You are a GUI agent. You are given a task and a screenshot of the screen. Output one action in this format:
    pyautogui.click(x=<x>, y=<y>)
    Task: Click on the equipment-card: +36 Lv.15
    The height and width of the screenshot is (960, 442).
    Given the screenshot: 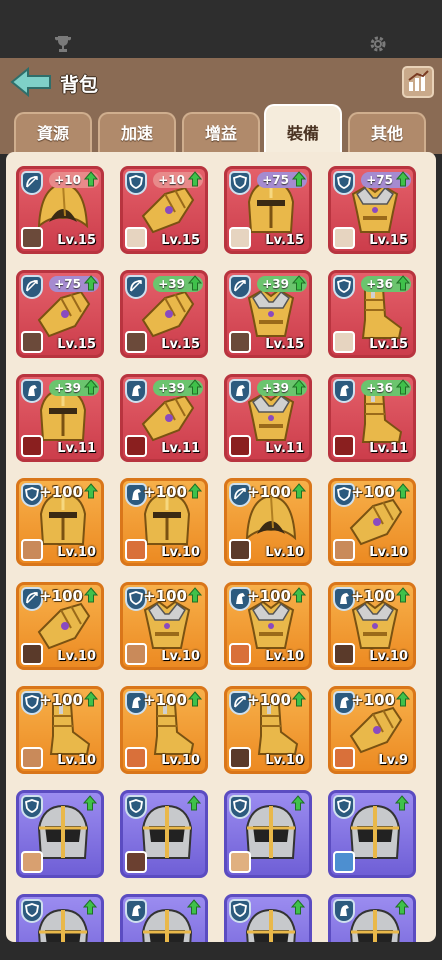 What is the action you would take?
    pyautogui.click(x=372, y=314)
    